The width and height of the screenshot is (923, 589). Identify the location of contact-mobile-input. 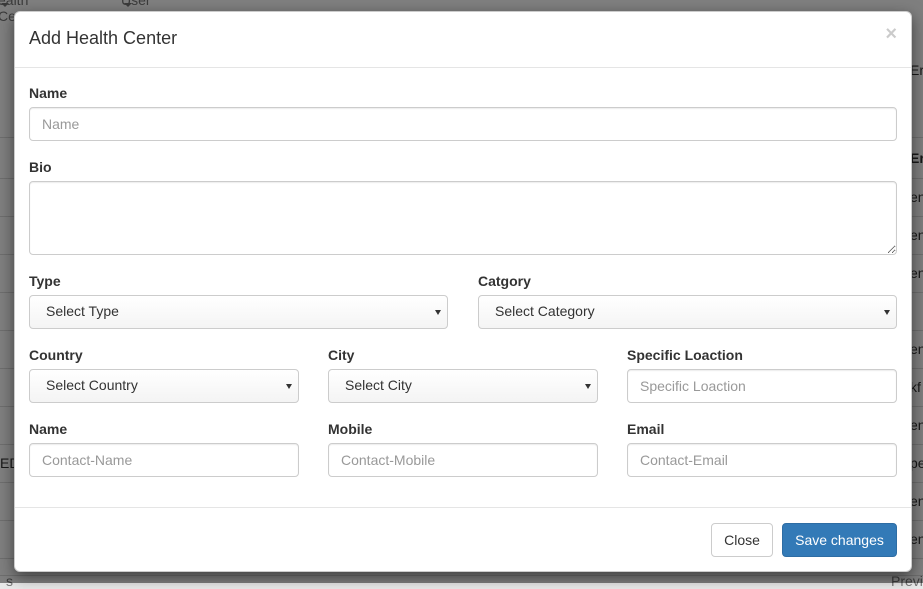
(463, 460).